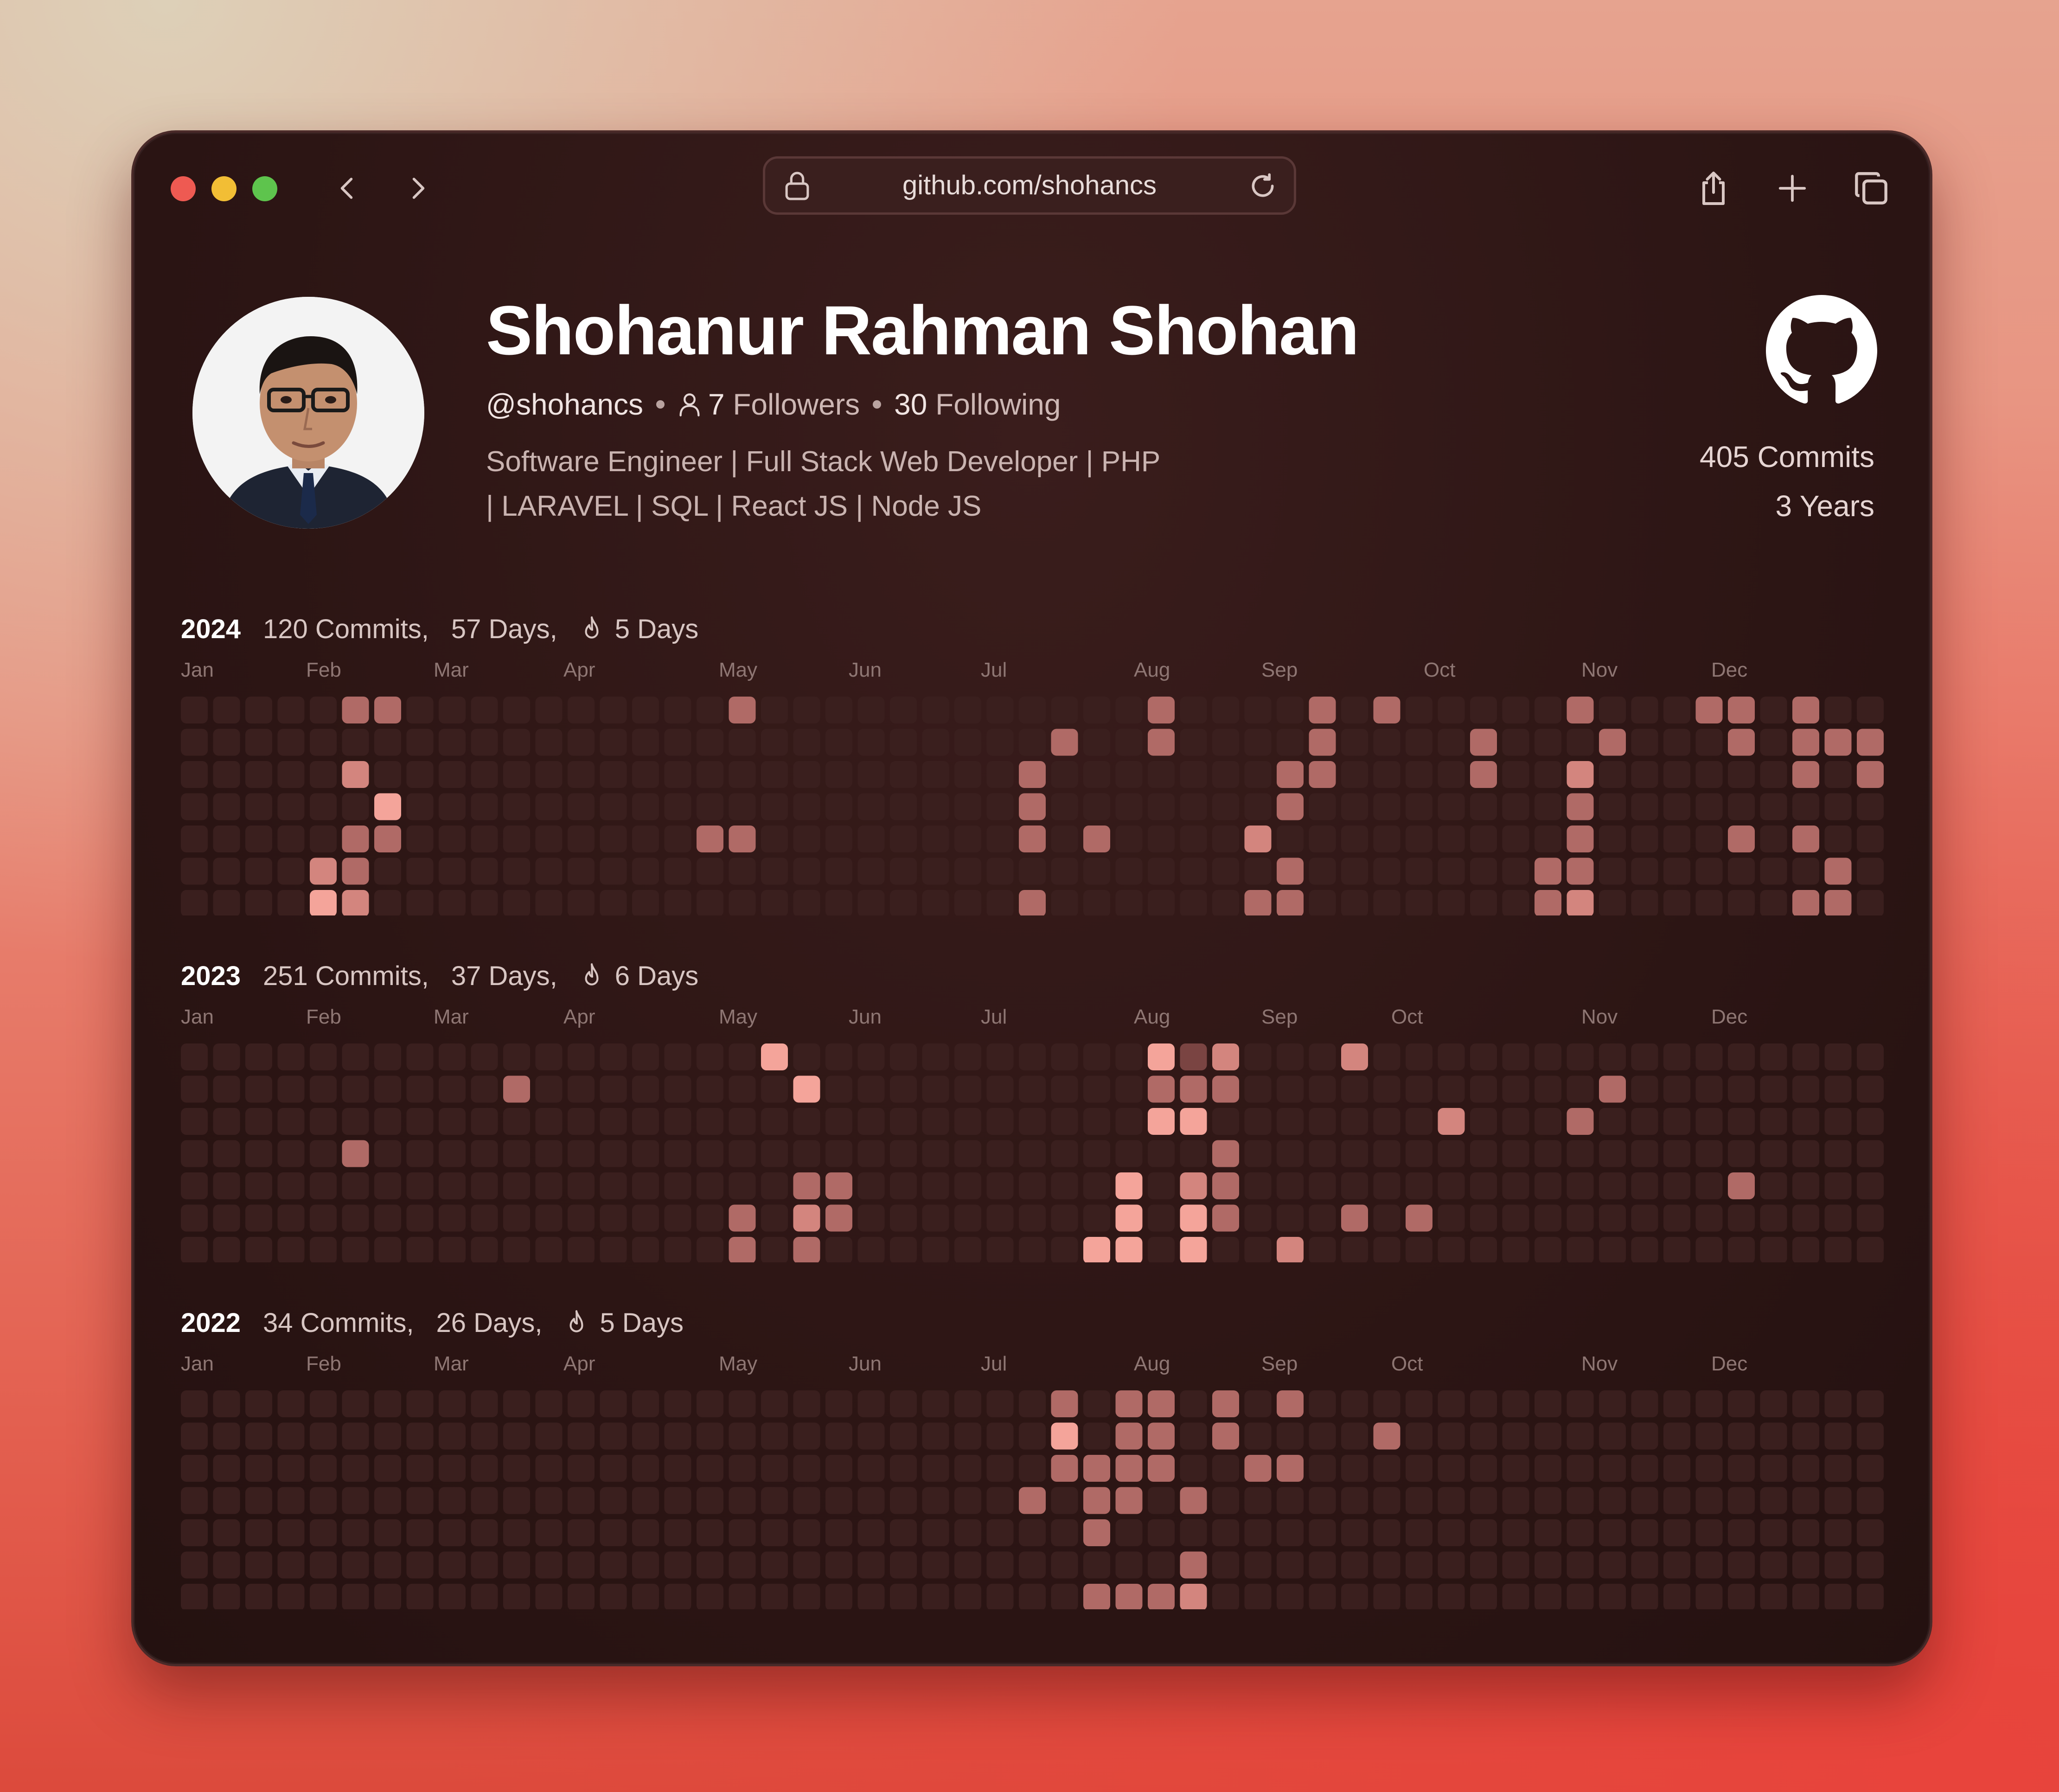 This screenshot has width=2059, height=1792. I want to click on username: @shohancs, so click(564, 404).